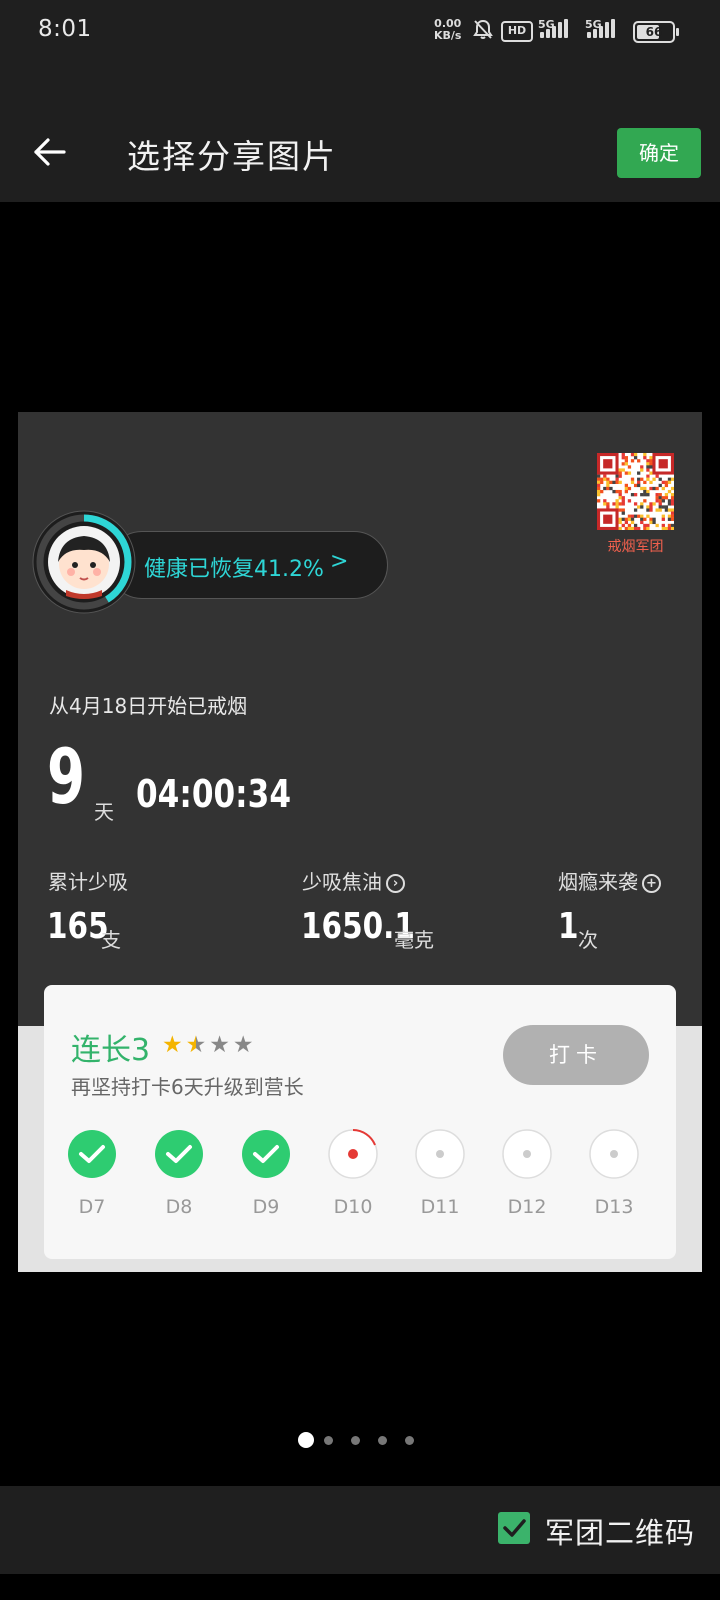  I want to click on current-day-icon, so click(353, 1154).